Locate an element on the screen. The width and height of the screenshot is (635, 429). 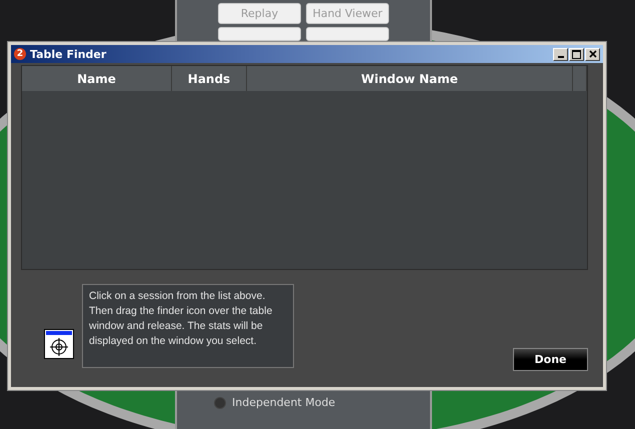
close-icon is located at coordinates (592, 54).